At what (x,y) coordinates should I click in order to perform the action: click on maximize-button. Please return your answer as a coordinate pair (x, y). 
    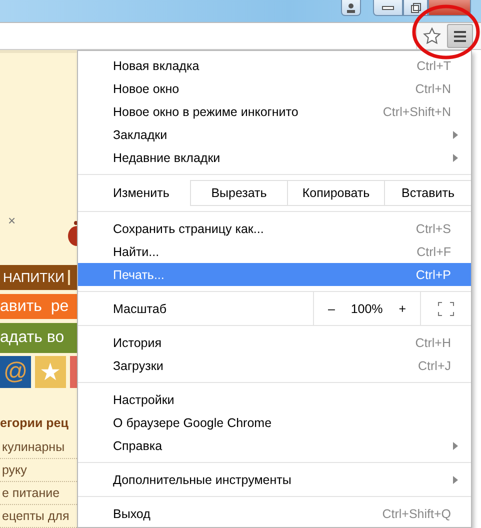
    Looking at the image, I should click on (415, 8).